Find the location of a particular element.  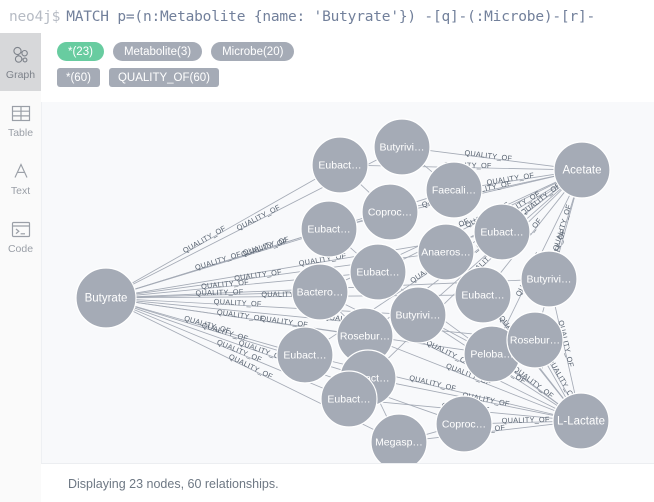

graph-node: L-Lactate is located at coordinates (581, 421).